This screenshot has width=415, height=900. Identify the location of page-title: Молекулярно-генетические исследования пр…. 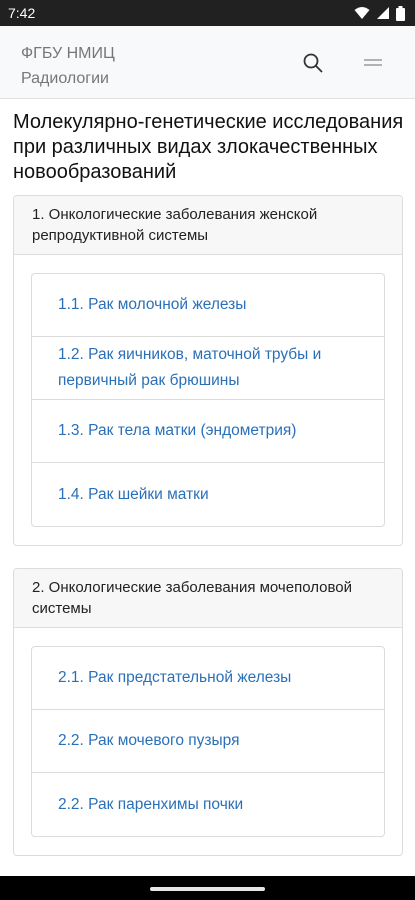
(208, 147).